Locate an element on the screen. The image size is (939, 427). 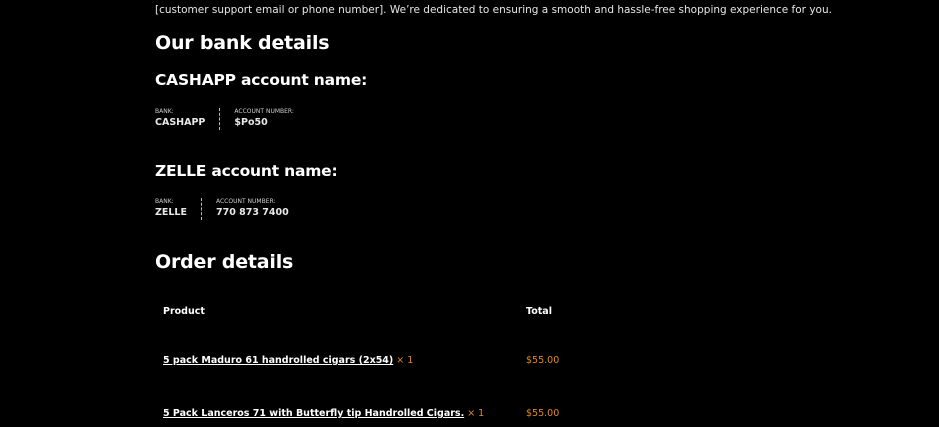
zelle-bank-column: BANK: ZELLE is located at coordinates (178, 209).